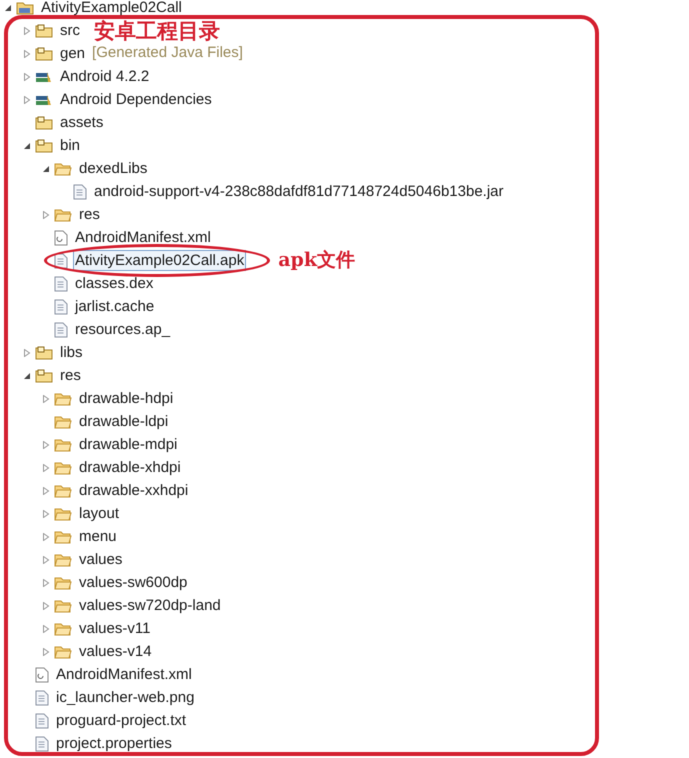 This screenshot has width=689, height=758. What do you see at coordinates (123, 421) in the screenshot?
I see `tree-item-label: drawable-ldpi` at bounding box center [123, 421].